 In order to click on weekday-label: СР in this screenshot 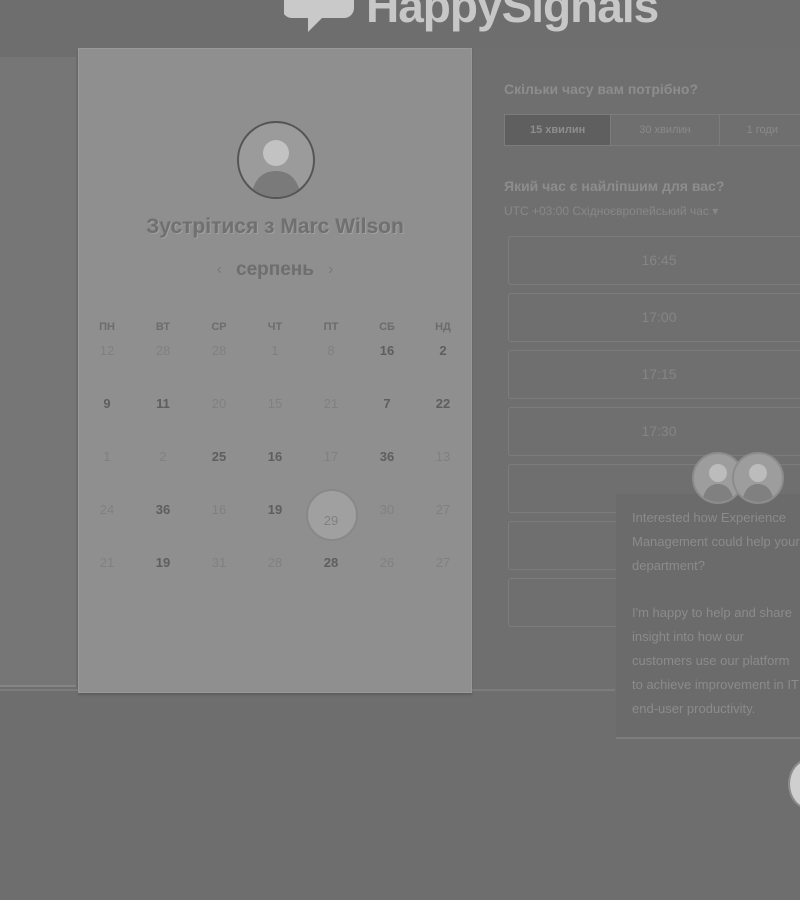, I will do `click(219, 327)`.